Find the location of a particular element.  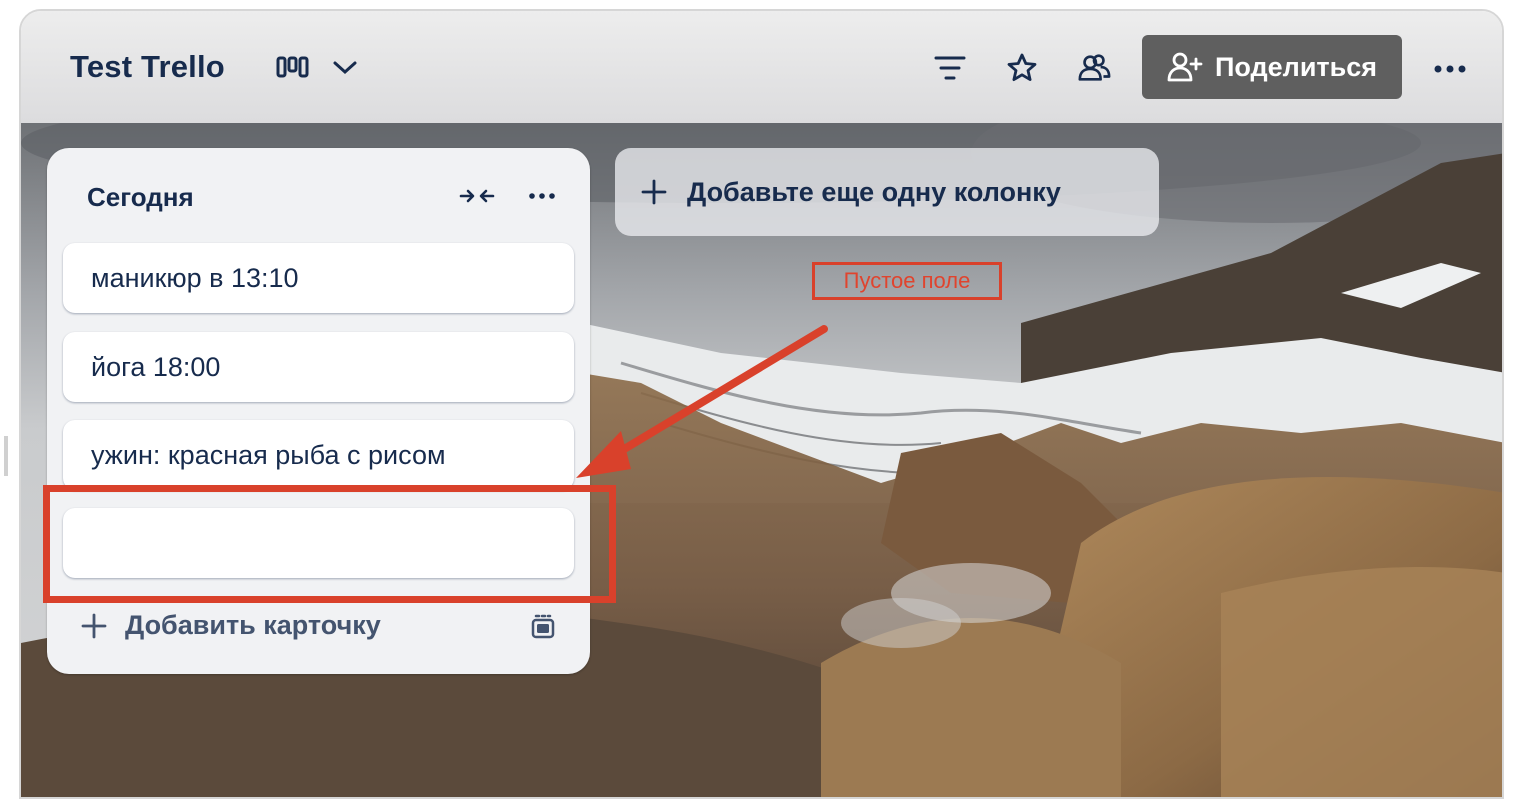

add-card-label: Добавить карточку is located at coordinates (253, 625).